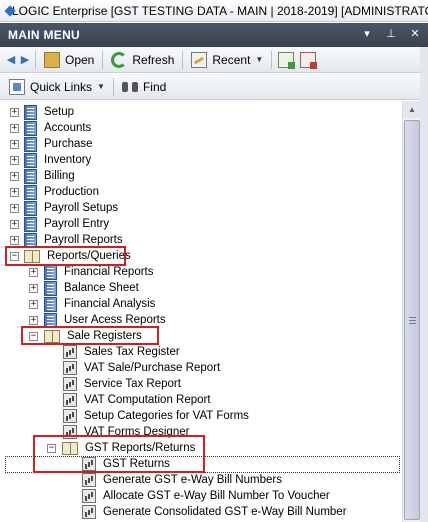 This screenshot has height=522, width=428. I want to click on tree-item-billing: + Billing, so click(37, 176).